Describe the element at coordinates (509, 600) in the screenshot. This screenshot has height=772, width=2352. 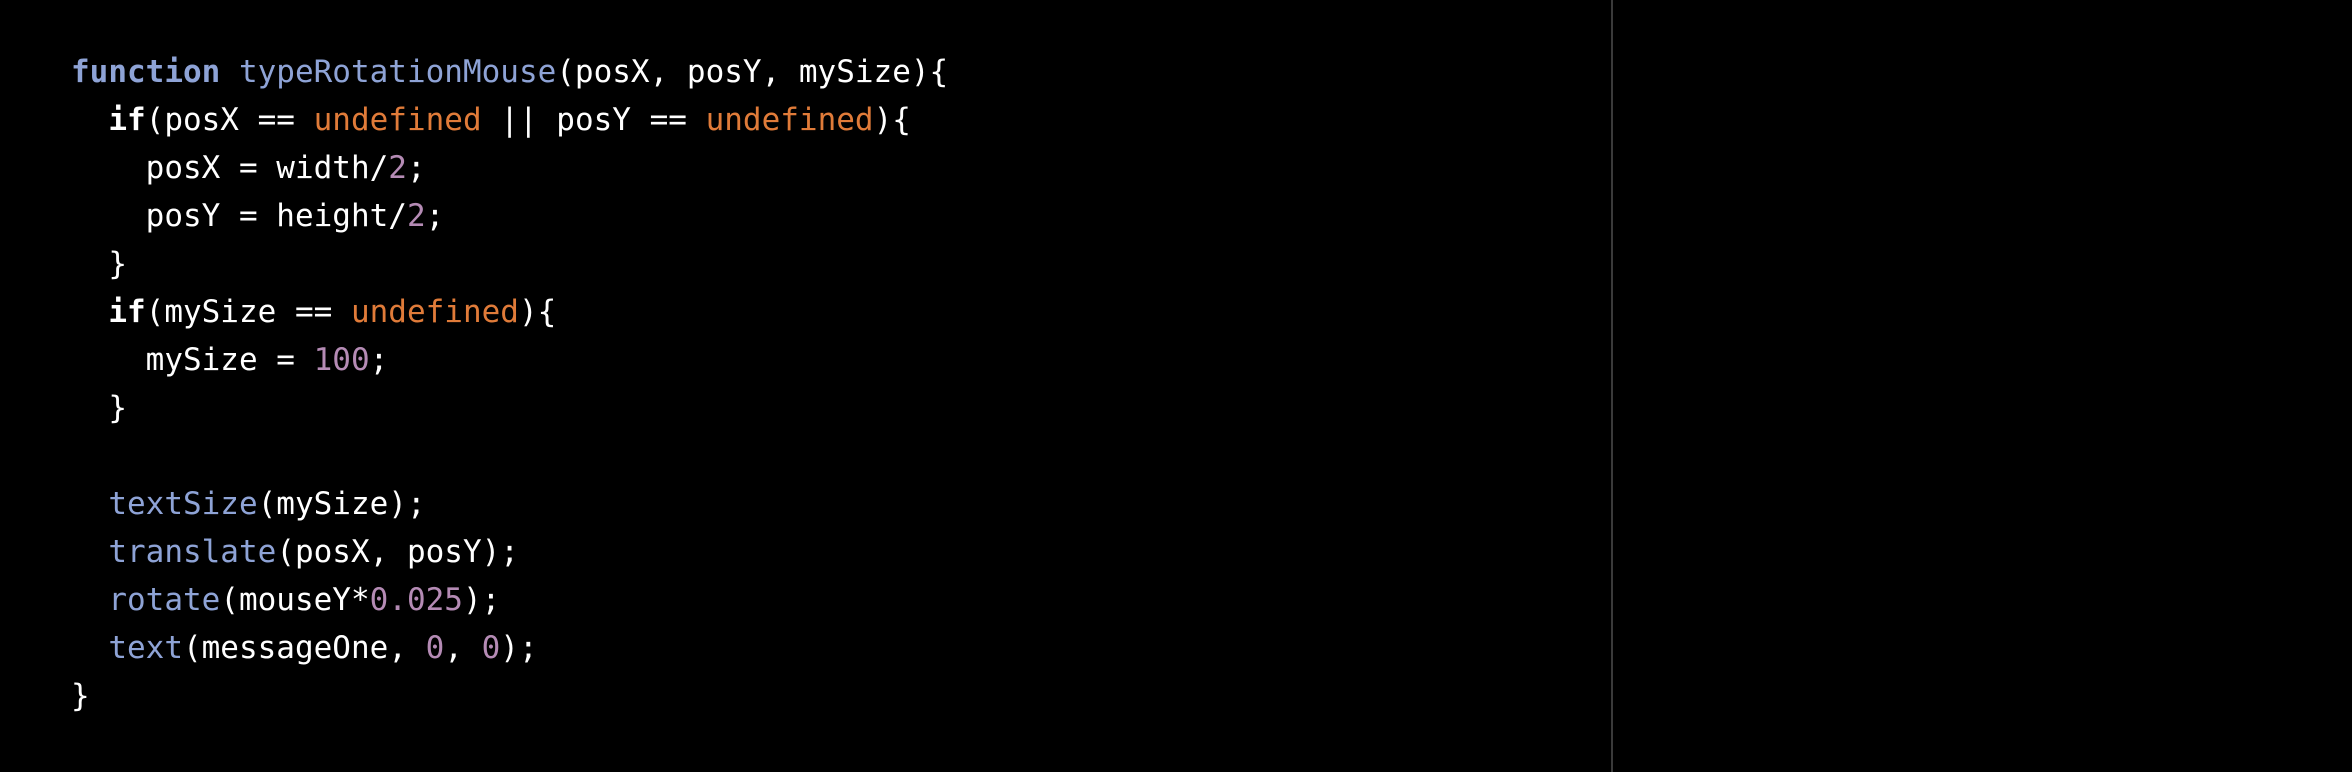
I see `code-line: rotate(mouseY*0.025);` at that location.